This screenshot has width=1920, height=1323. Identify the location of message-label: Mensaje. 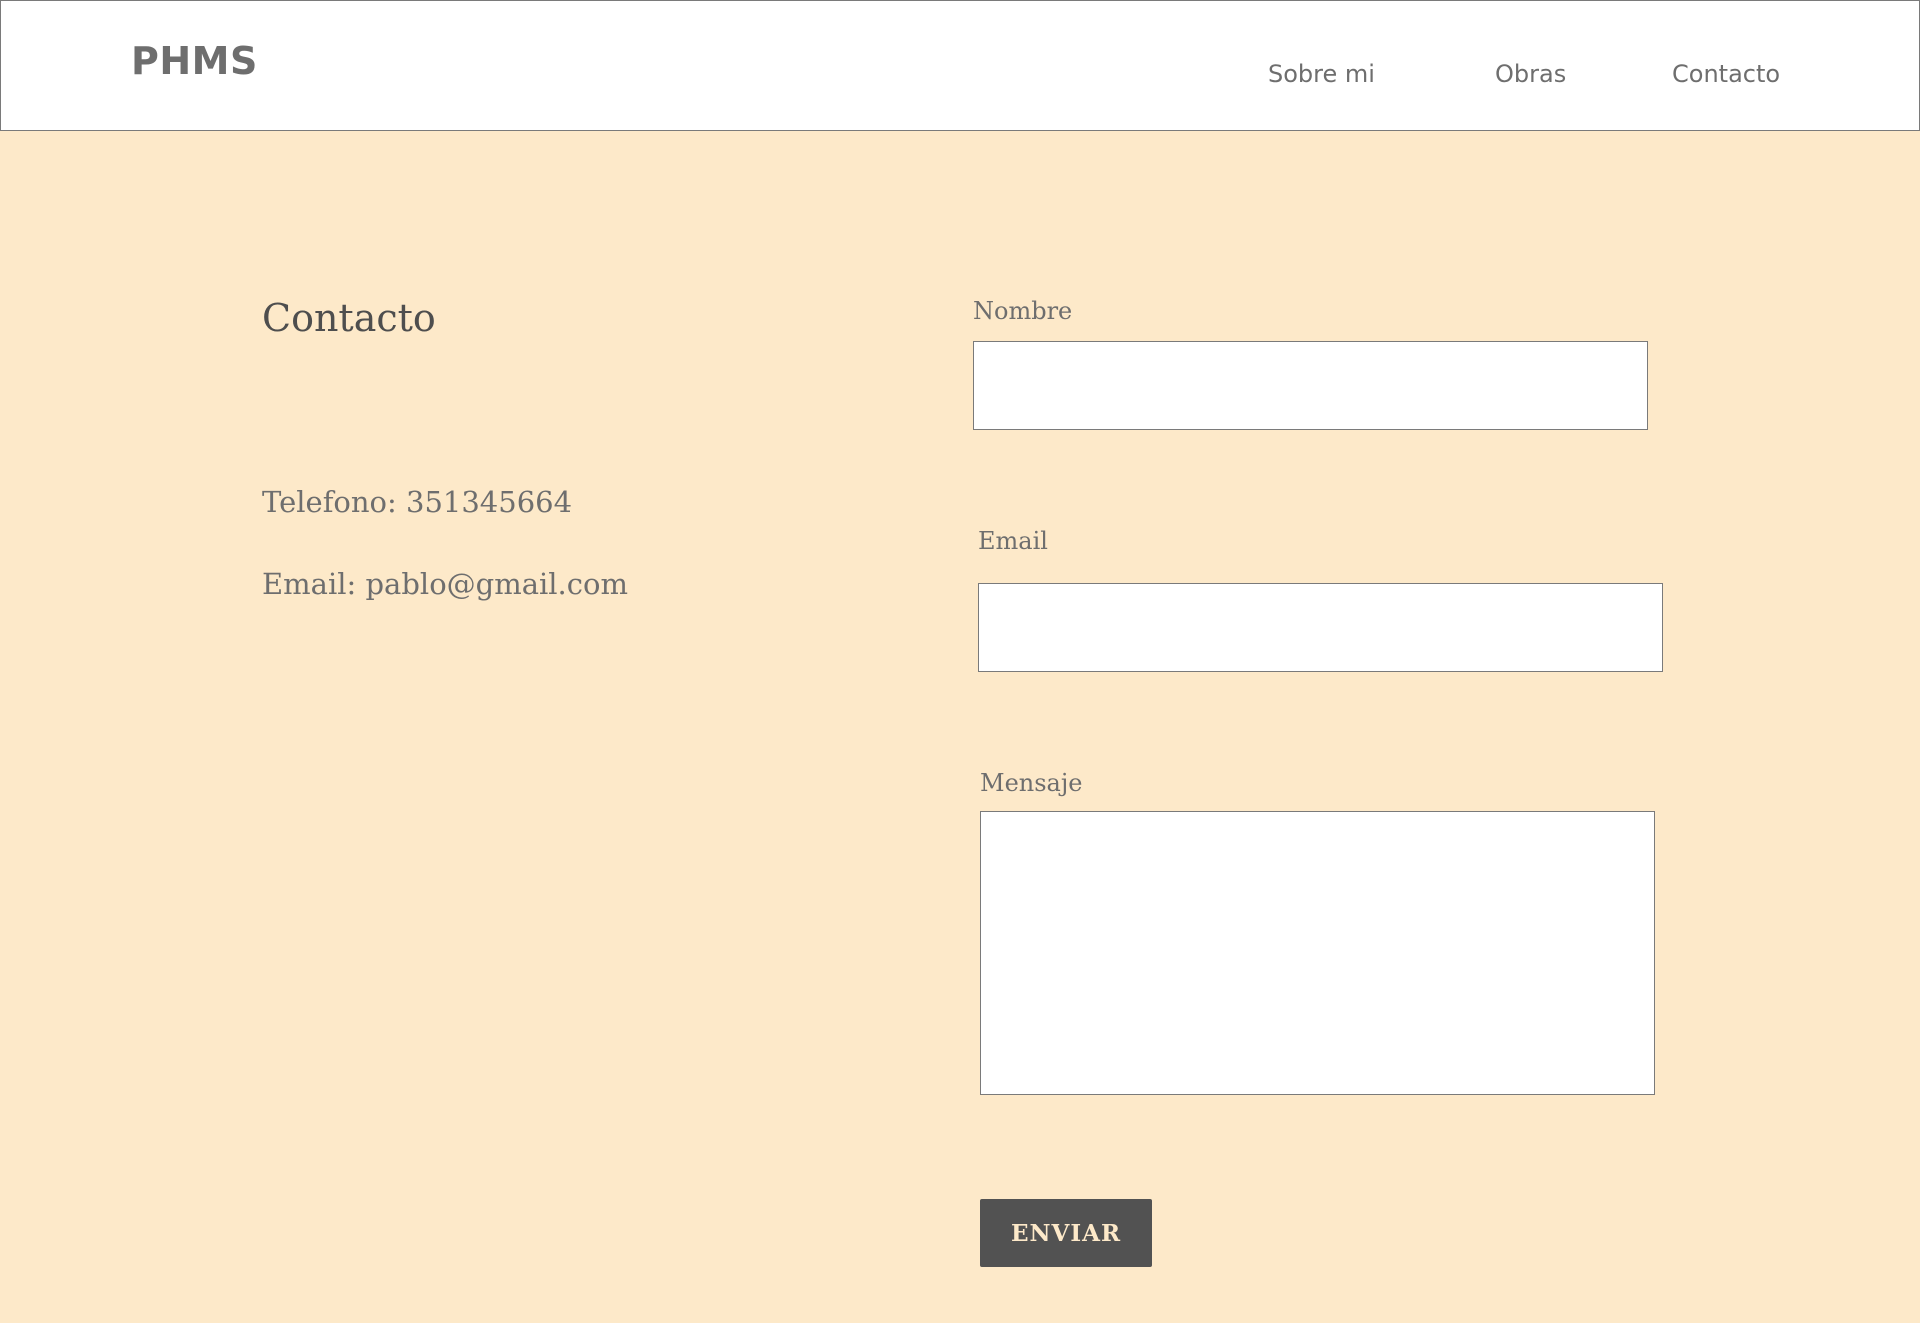
(1031, 783).